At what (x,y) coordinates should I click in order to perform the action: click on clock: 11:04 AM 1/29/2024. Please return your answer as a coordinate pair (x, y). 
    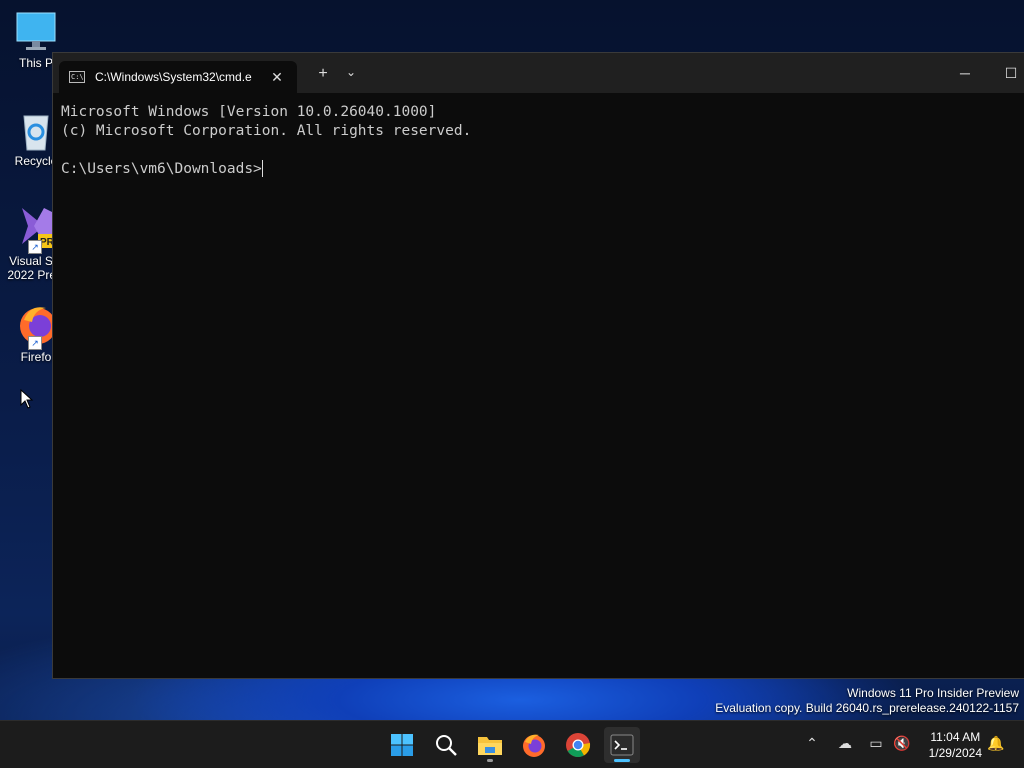
    Looking at the image, I should click on (955, 745).